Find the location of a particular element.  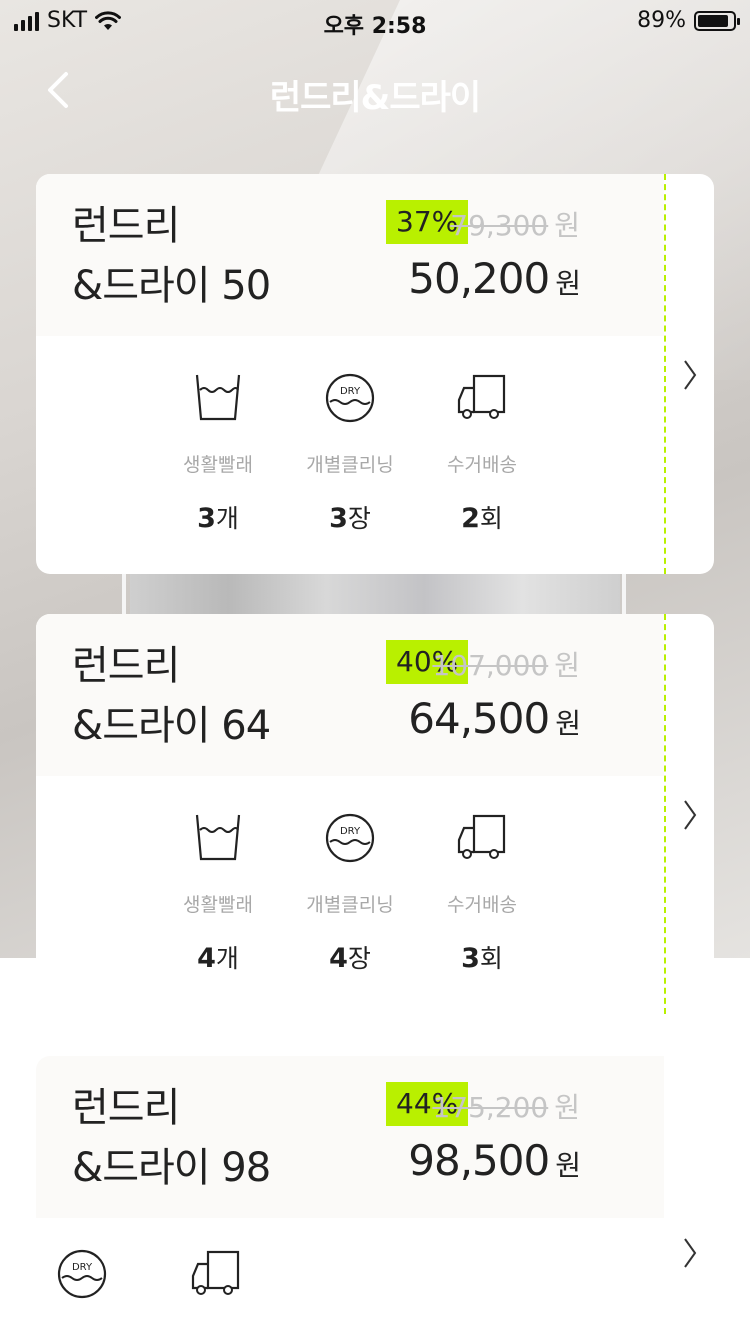

feature-value: 3개 is located at coordinates (218, 517).